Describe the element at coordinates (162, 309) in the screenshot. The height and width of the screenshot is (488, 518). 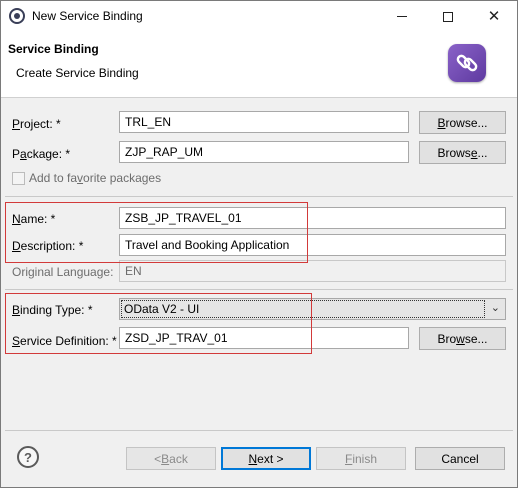
I see `binding-type-value: OData V2 - UI` at that location.